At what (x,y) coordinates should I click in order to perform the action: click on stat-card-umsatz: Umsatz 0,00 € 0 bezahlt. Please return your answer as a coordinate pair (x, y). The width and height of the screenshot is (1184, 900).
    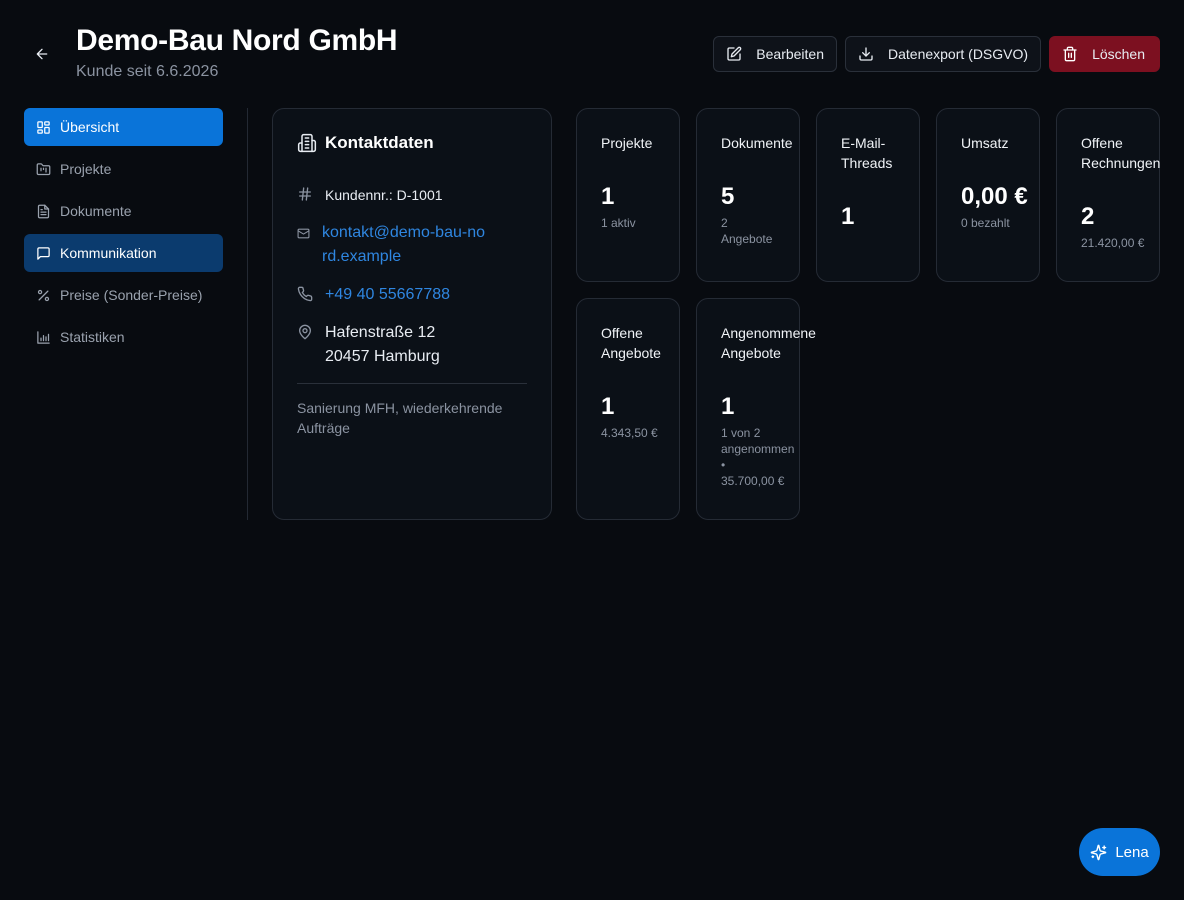
    Looking at the image, I should click on (988, 195).